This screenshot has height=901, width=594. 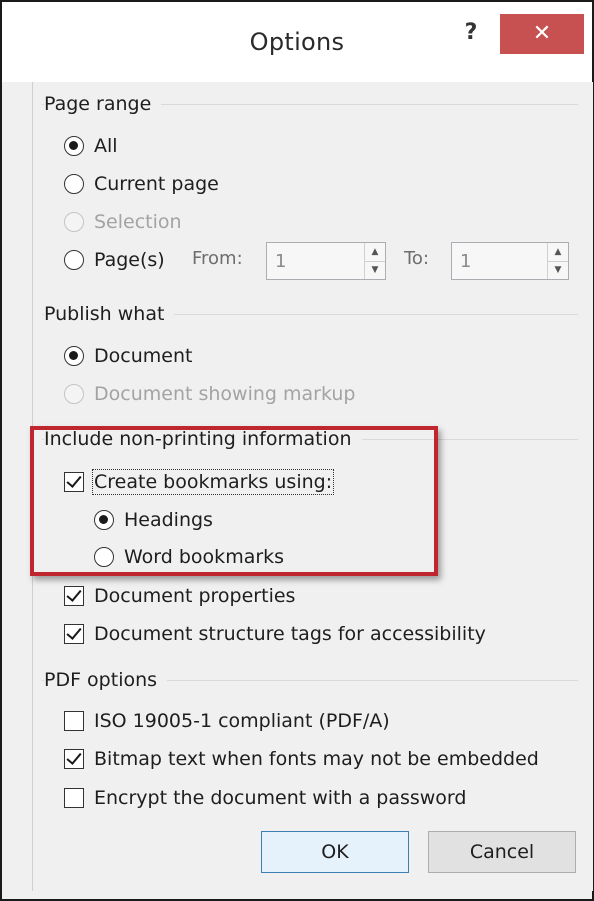 I want to click on checkbox-iso-label: ISO 19005-1 compliant (PDF/A), so click(x=242, y=721).